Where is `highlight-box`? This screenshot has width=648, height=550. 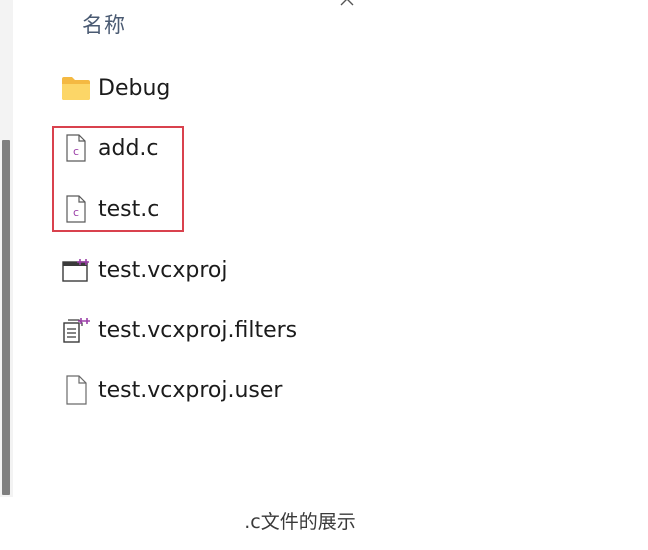 highlight-box is located at coordinates (118, 179).